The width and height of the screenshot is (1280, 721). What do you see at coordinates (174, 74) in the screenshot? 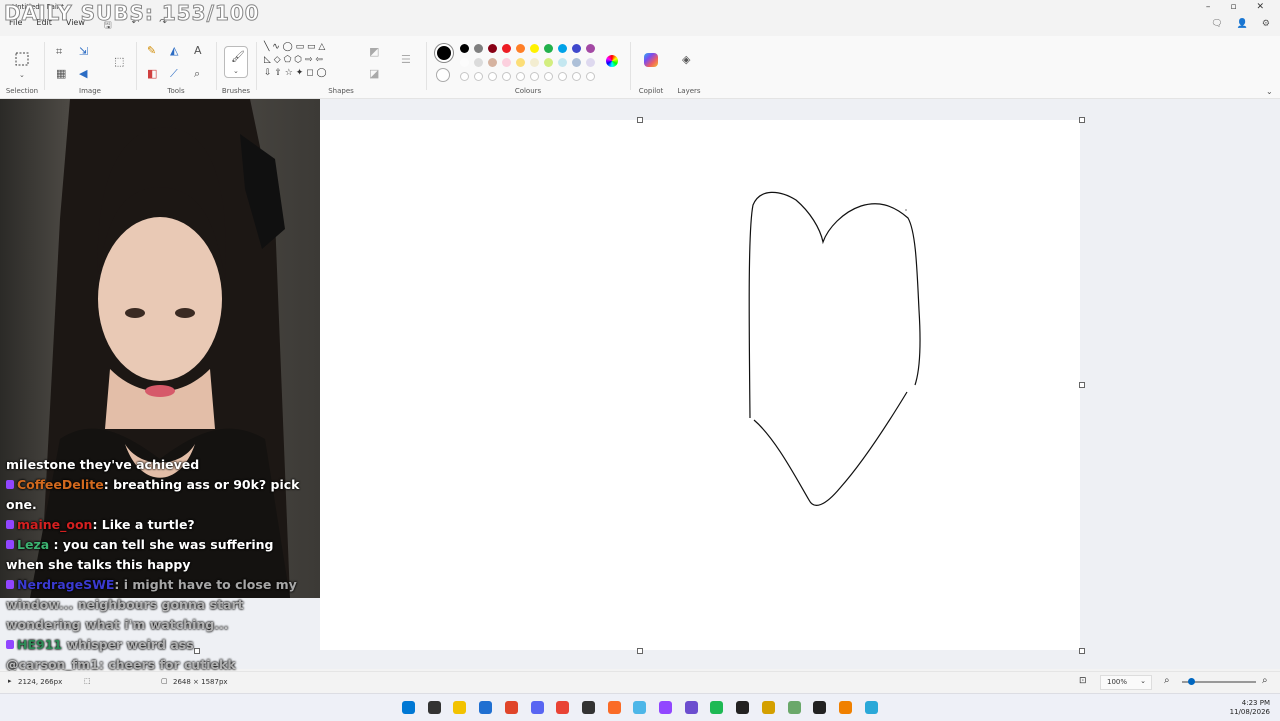
I see `color-picker-icon: ⟋` at bounding box center [174, 74].